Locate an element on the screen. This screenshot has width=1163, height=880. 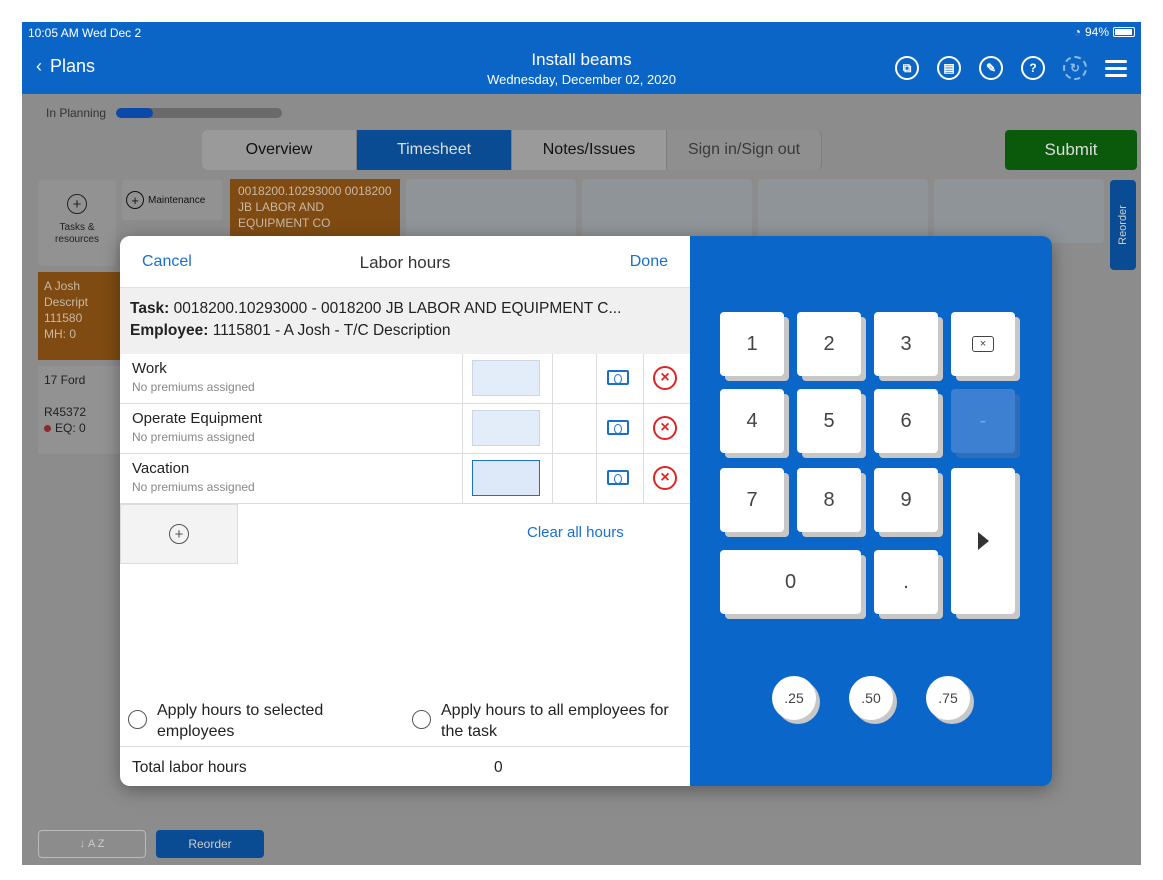
key-5: 5 is located at coordinates (829, 421).